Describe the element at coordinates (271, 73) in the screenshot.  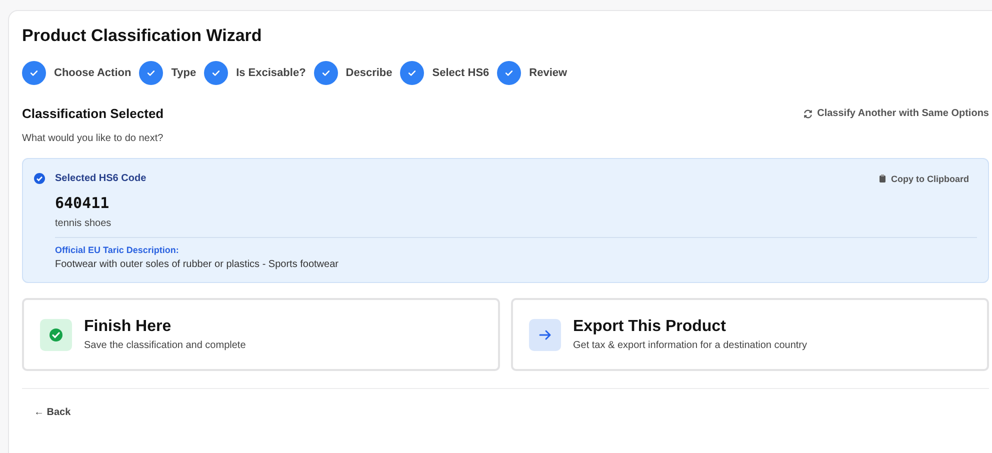
I see `step-label: Is Excisable?` at that location.